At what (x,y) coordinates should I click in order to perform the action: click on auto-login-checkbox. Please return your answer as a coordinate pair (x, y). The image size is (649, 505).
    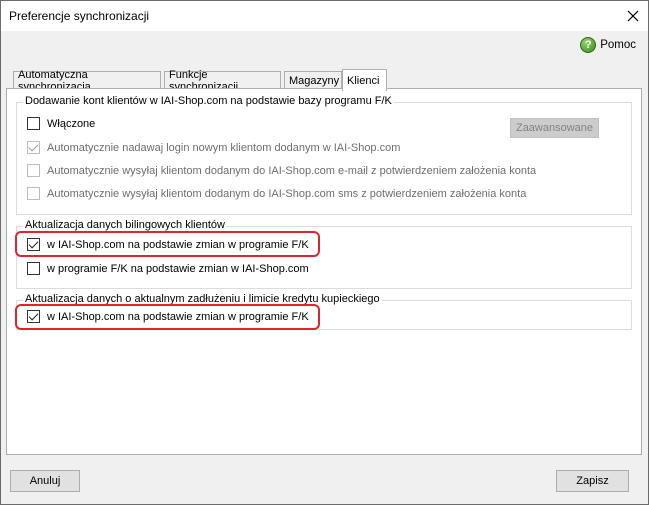
    Looking at the image, I should click on (33, 147).